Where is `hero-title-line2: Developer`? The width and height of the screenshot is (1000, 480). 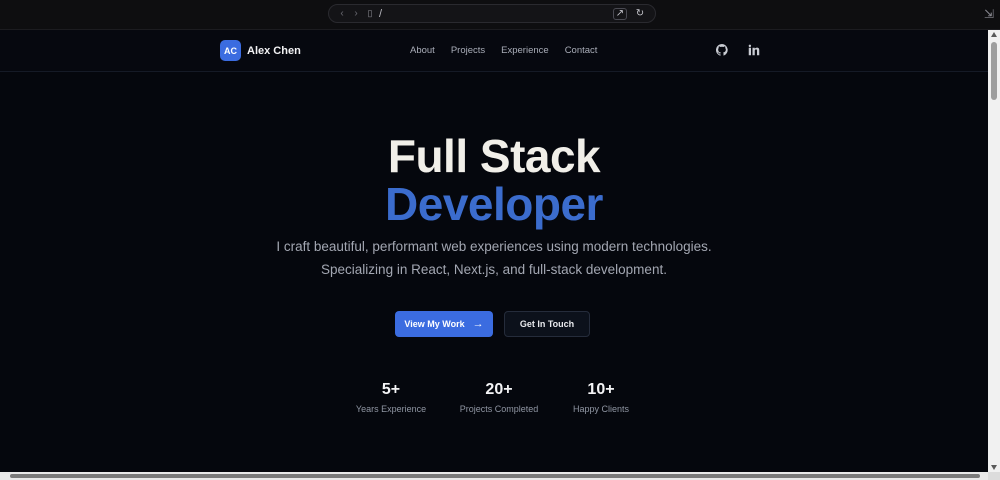 hero-title-line2: Developer is located at coordinates (494, 204).